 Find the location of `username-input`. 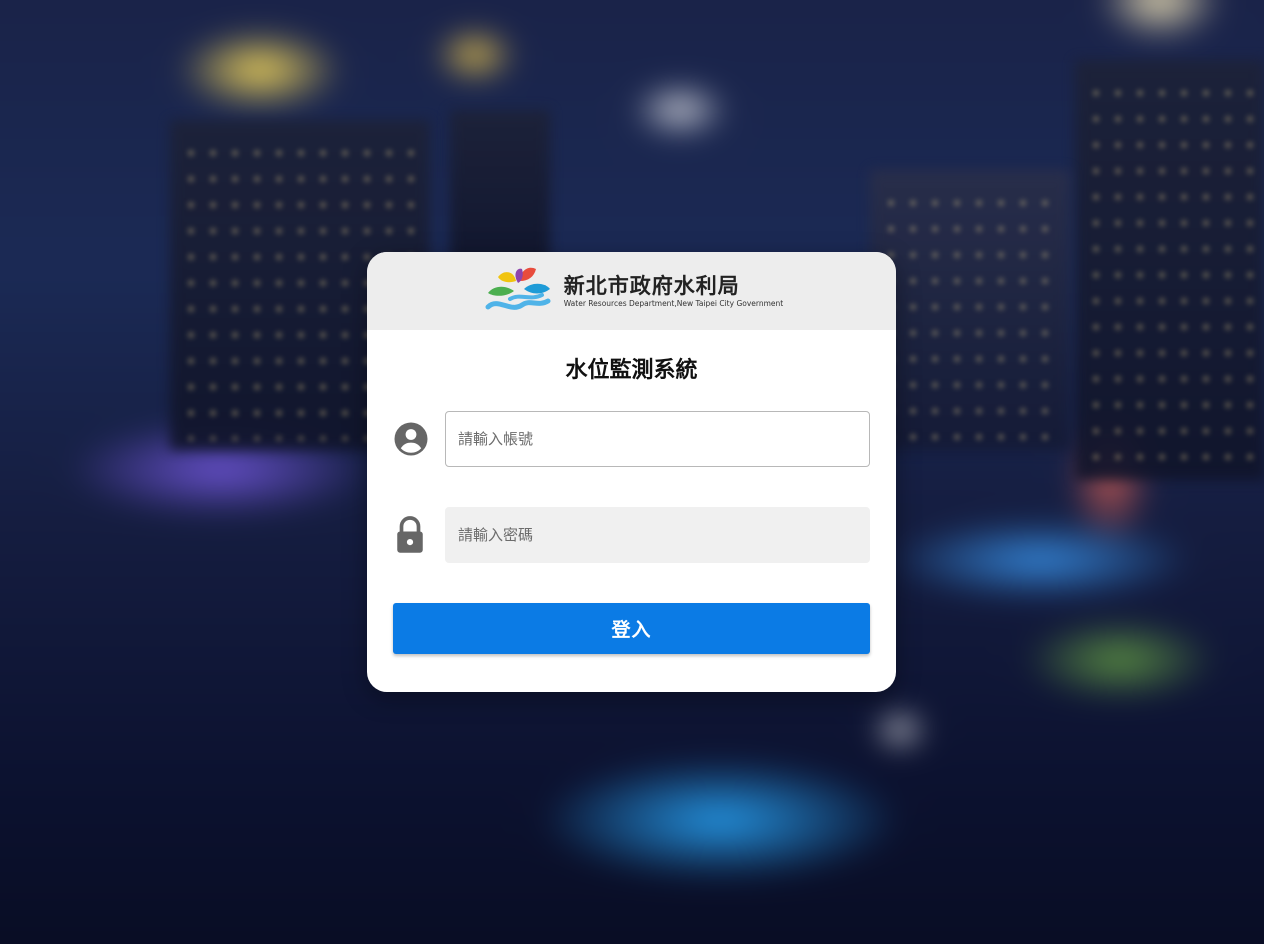

username-input is located at coordinates (657, 439).